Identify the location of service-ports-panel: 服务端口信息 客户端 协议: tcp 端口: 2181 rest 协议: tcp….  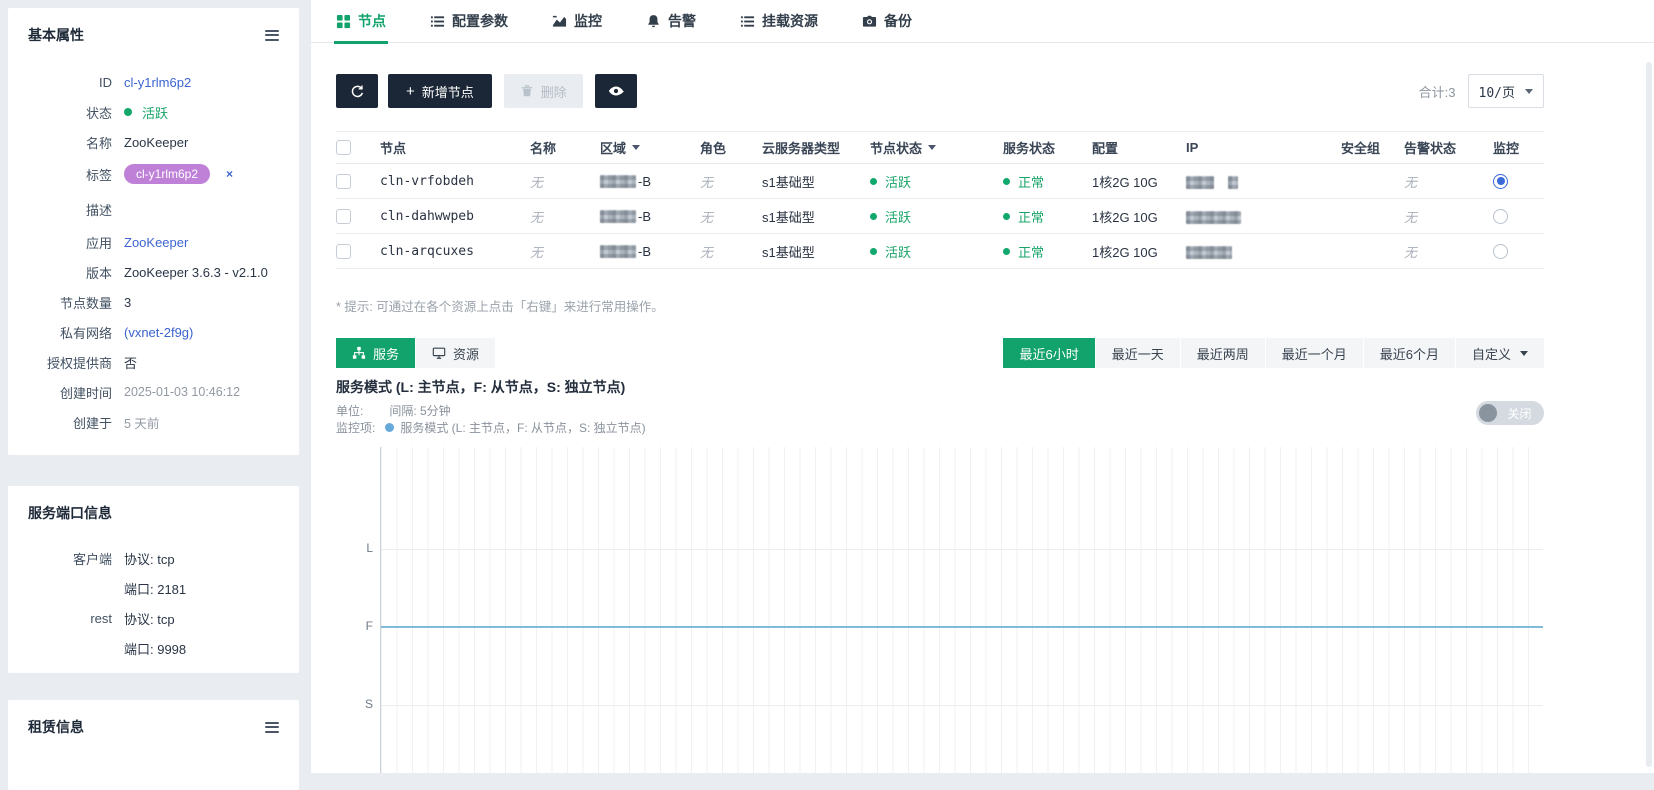
(153, 579).